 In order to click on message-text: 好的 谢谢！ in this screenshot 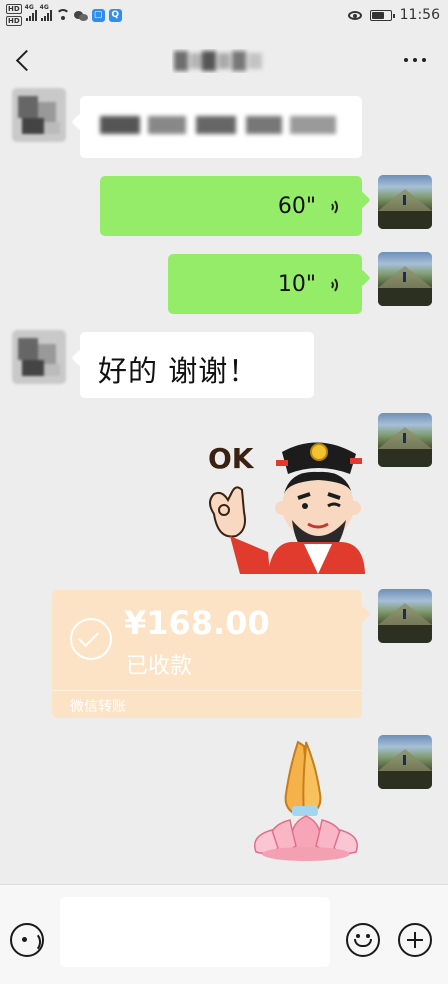, I will do `click(178, 371)`.